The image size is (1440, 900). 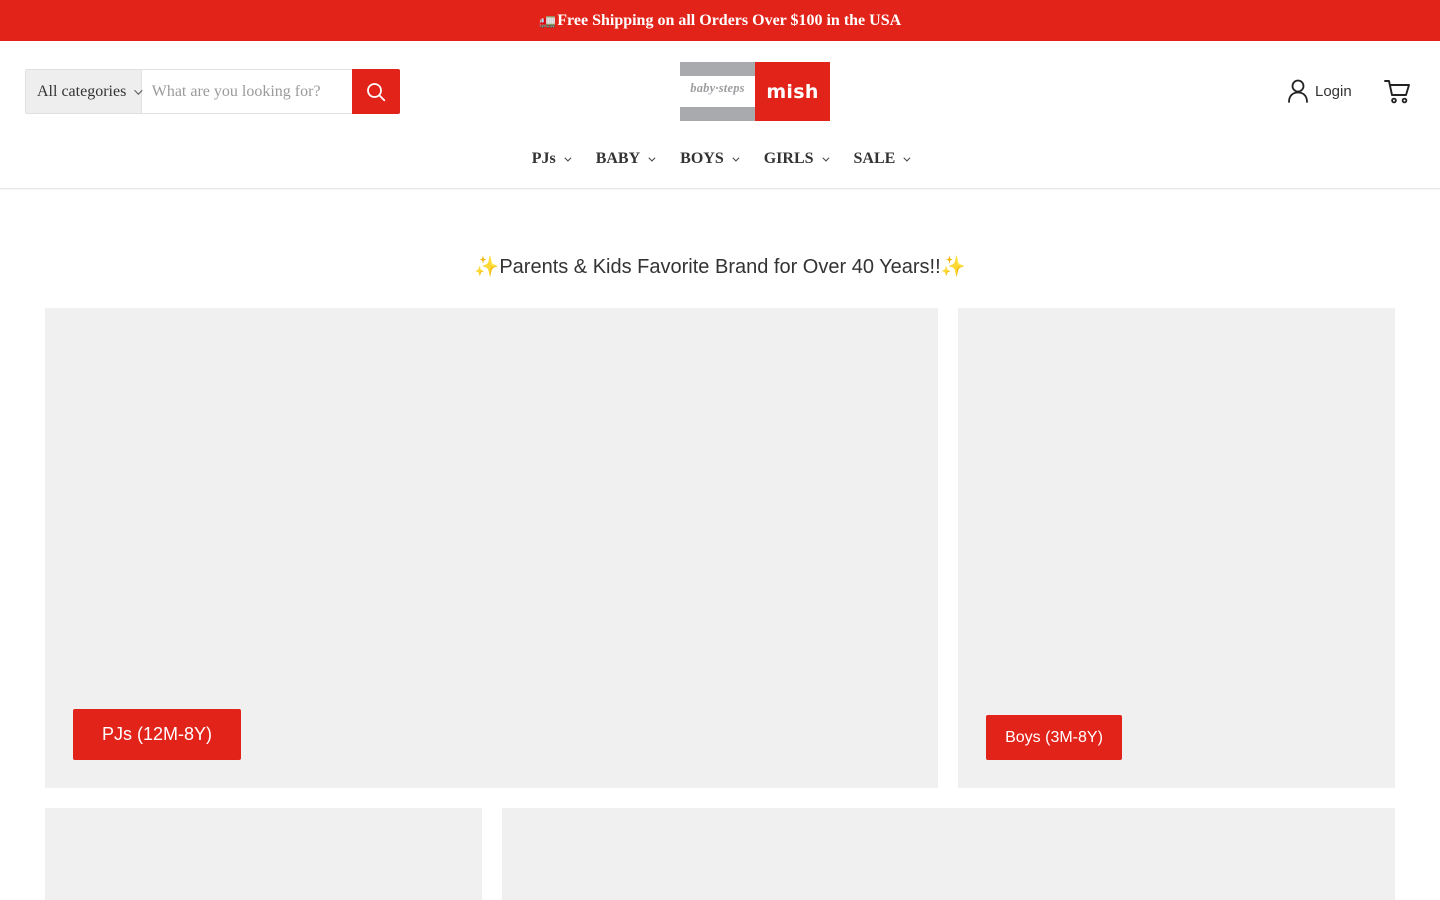 What do you see at coordinates (1333, 91) in the screenshot?
I see `login-label: Login` at bounding box center [1333, 91].